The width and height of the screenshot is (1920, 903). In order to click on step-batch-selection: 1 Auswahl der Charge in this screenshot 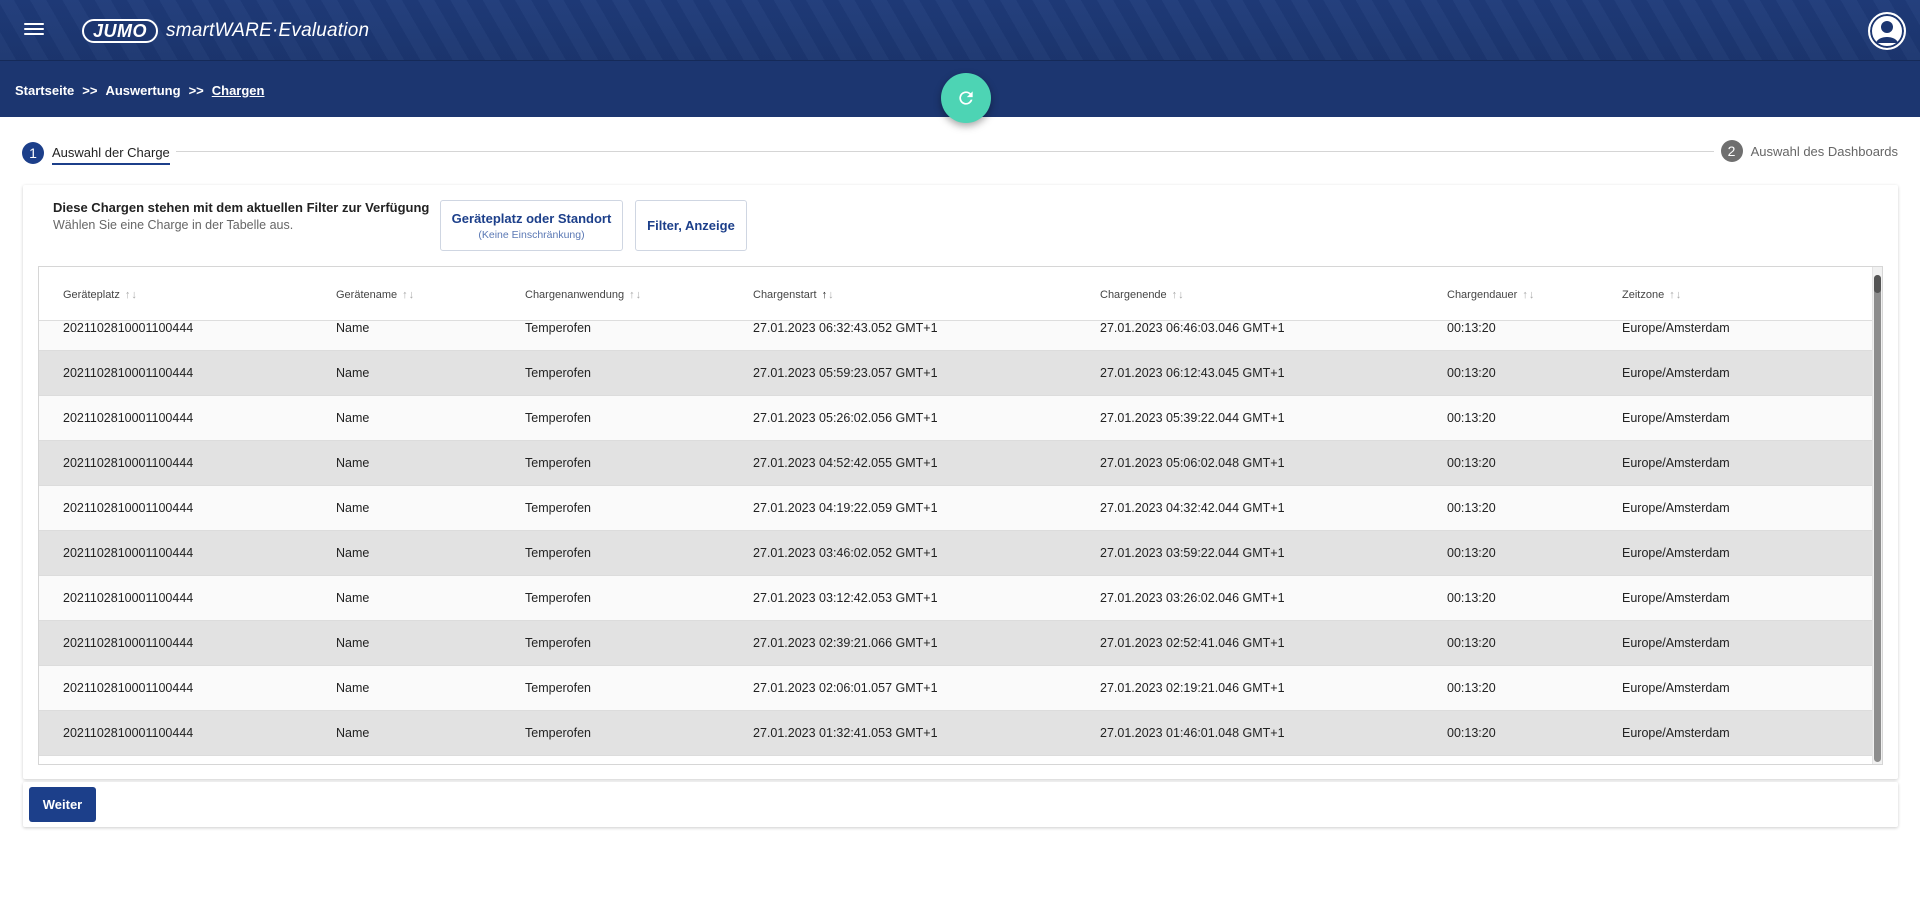, I will do `click(96, 152)`.